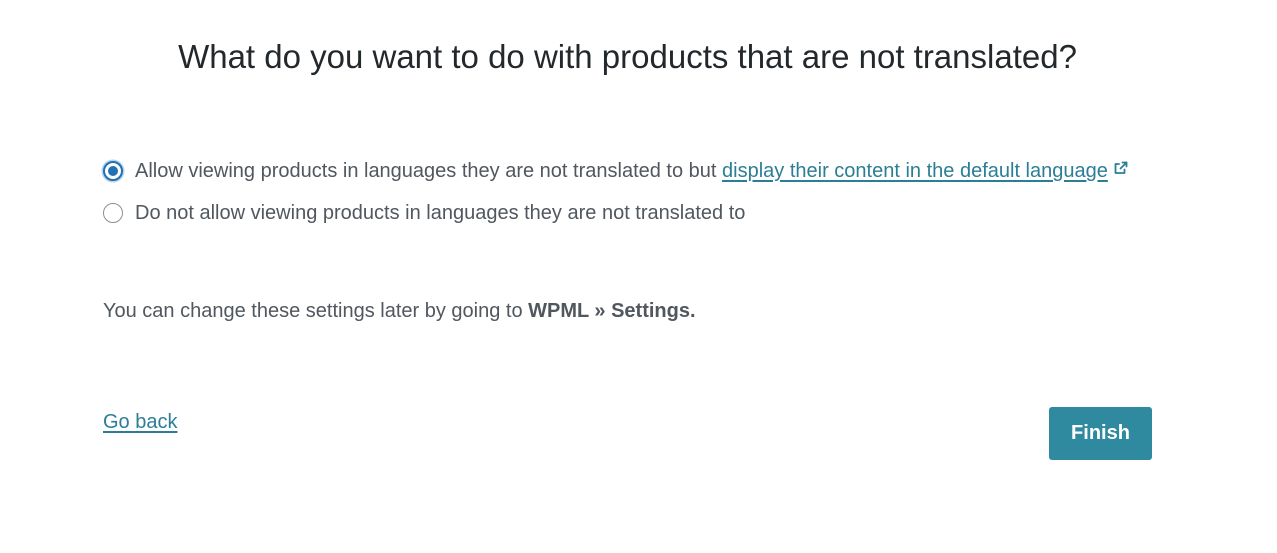  What do you see at coordinates (1100, 433) in the screenshot?
I see `finish-button: Finish` at bounding box center [1100, 433].